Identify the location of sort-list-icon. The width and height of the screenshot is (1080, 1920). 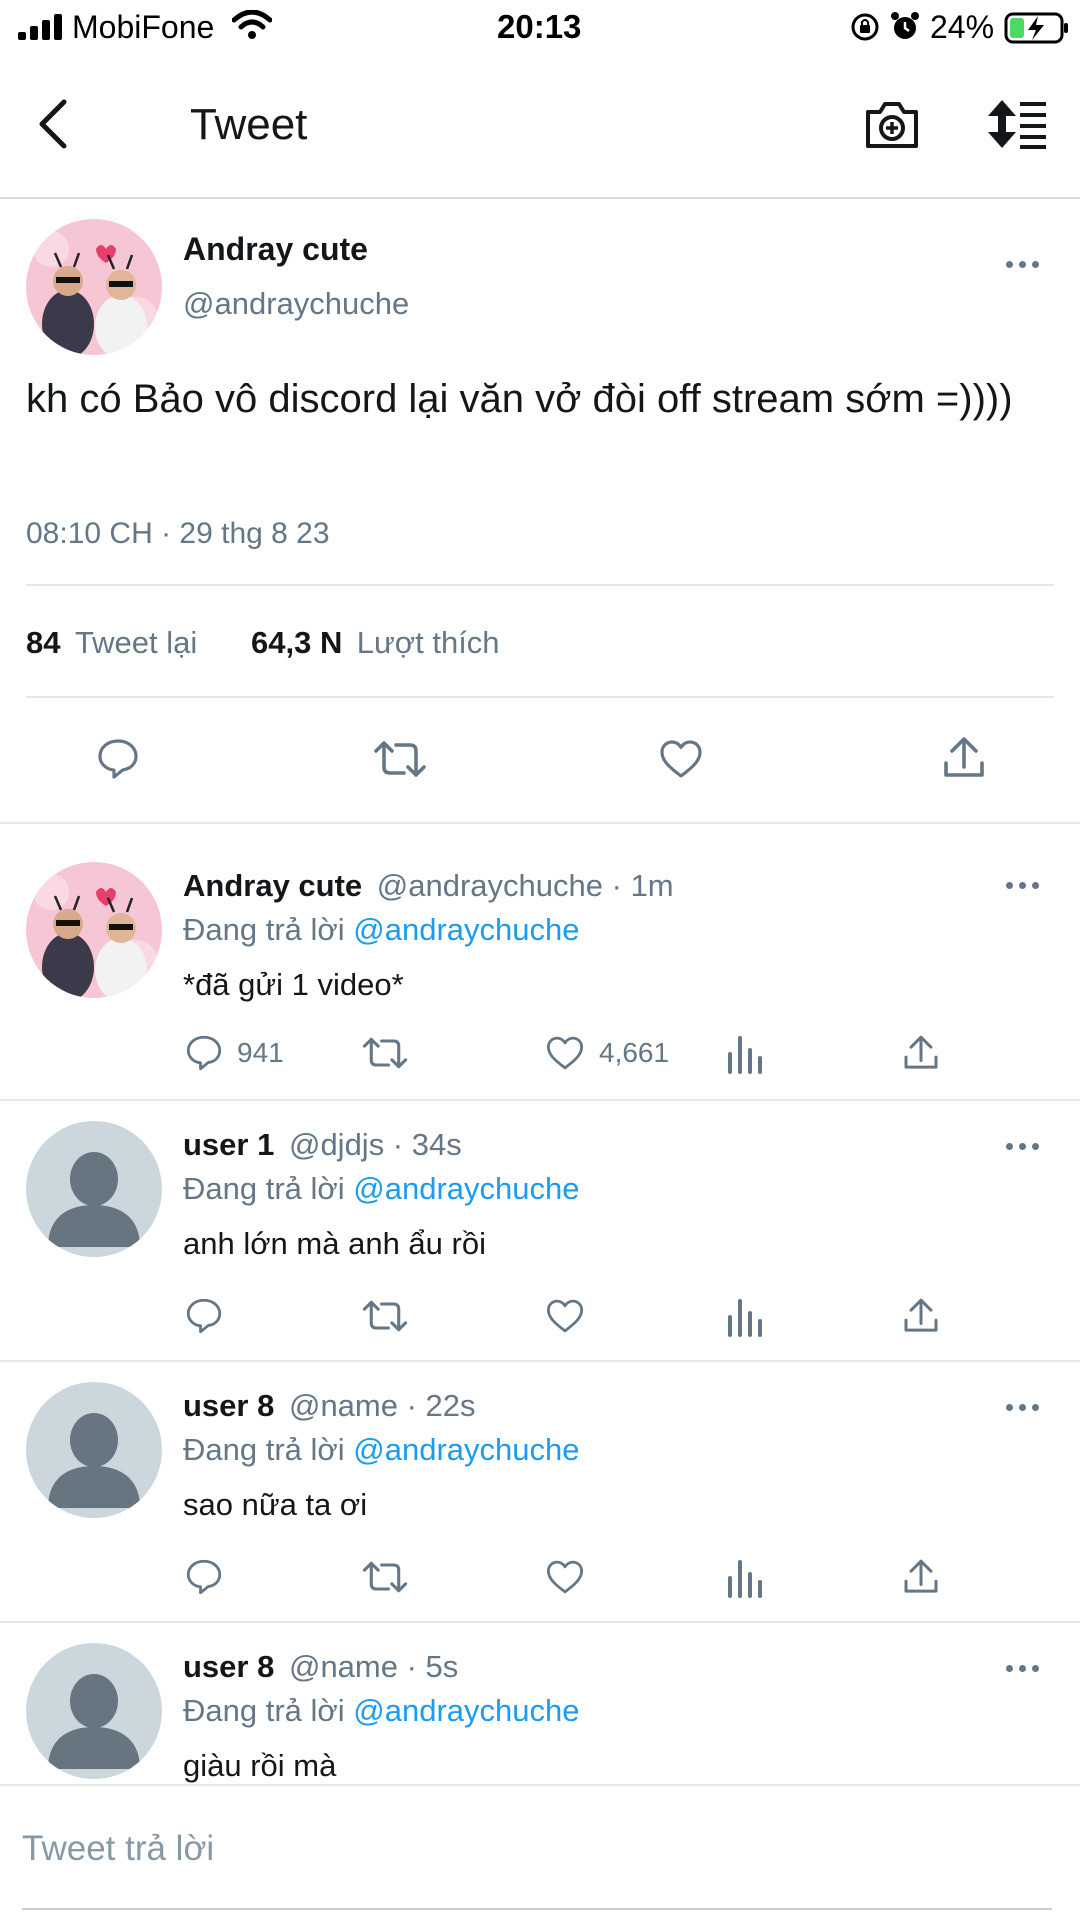
(1017, 124).